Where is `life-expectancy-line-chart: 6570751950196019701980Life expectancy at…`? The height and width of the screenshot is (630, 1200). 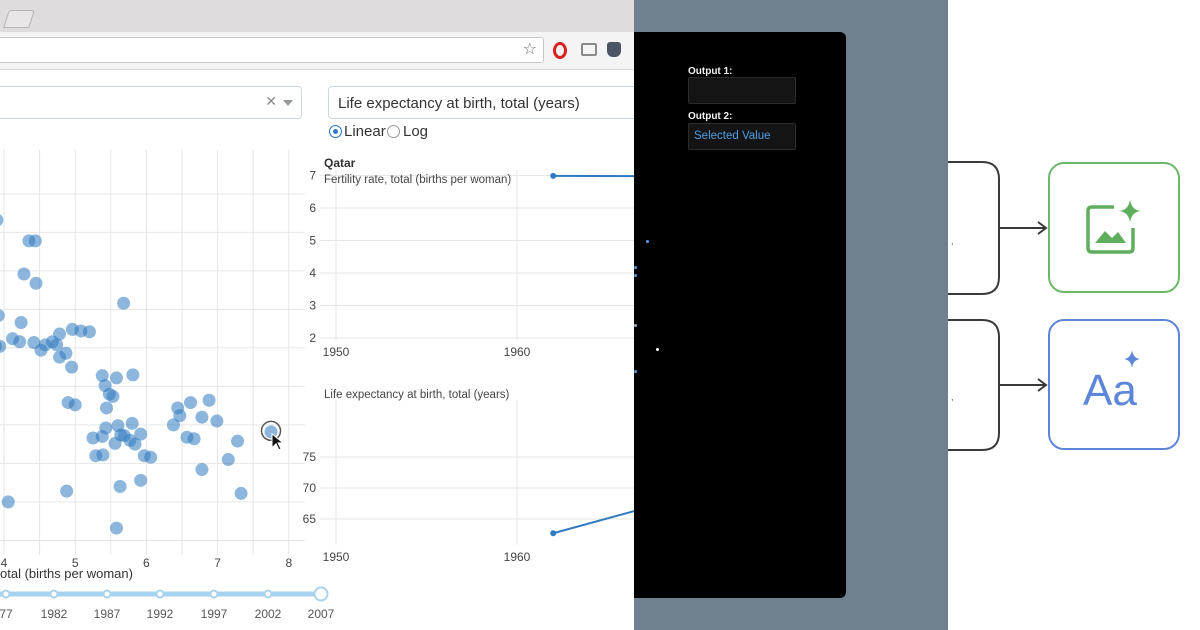
life-expectancy-line-chart: 6570751950196019701980Life expectancy at… is located at coordinates (467, 477).